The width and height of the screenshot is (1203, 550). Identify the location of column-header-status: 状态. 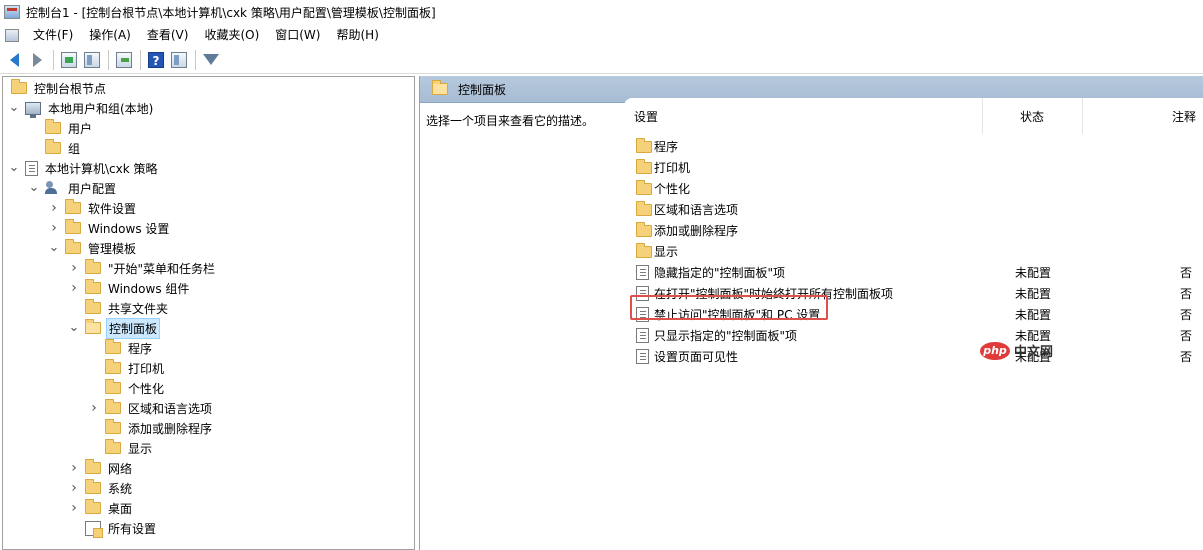
(1033, 116).